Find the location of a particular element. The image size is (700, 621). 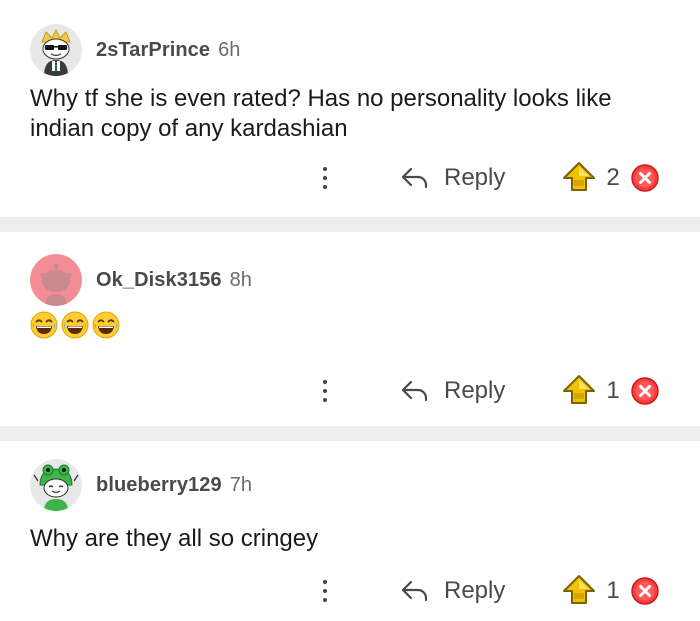

username: Ok_Disk3156 is located at coordinates (159, 280).